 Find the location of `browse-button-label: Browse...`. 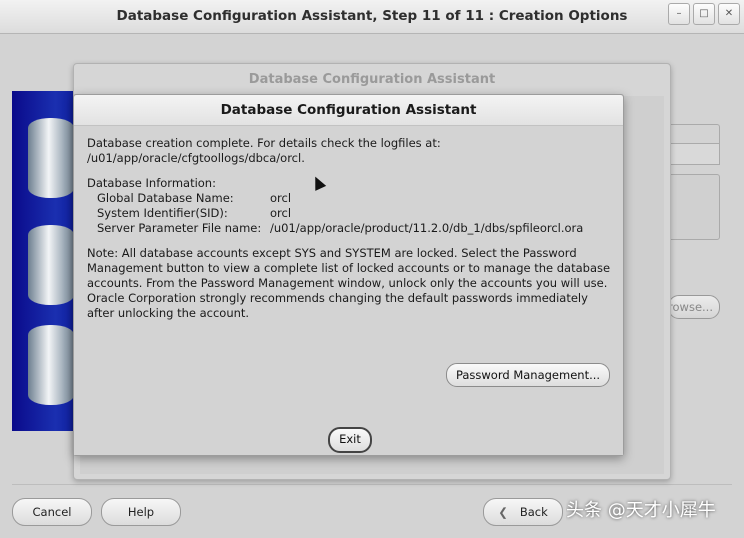

browse-button-label: Browse... is located at coordinates (691, 307).